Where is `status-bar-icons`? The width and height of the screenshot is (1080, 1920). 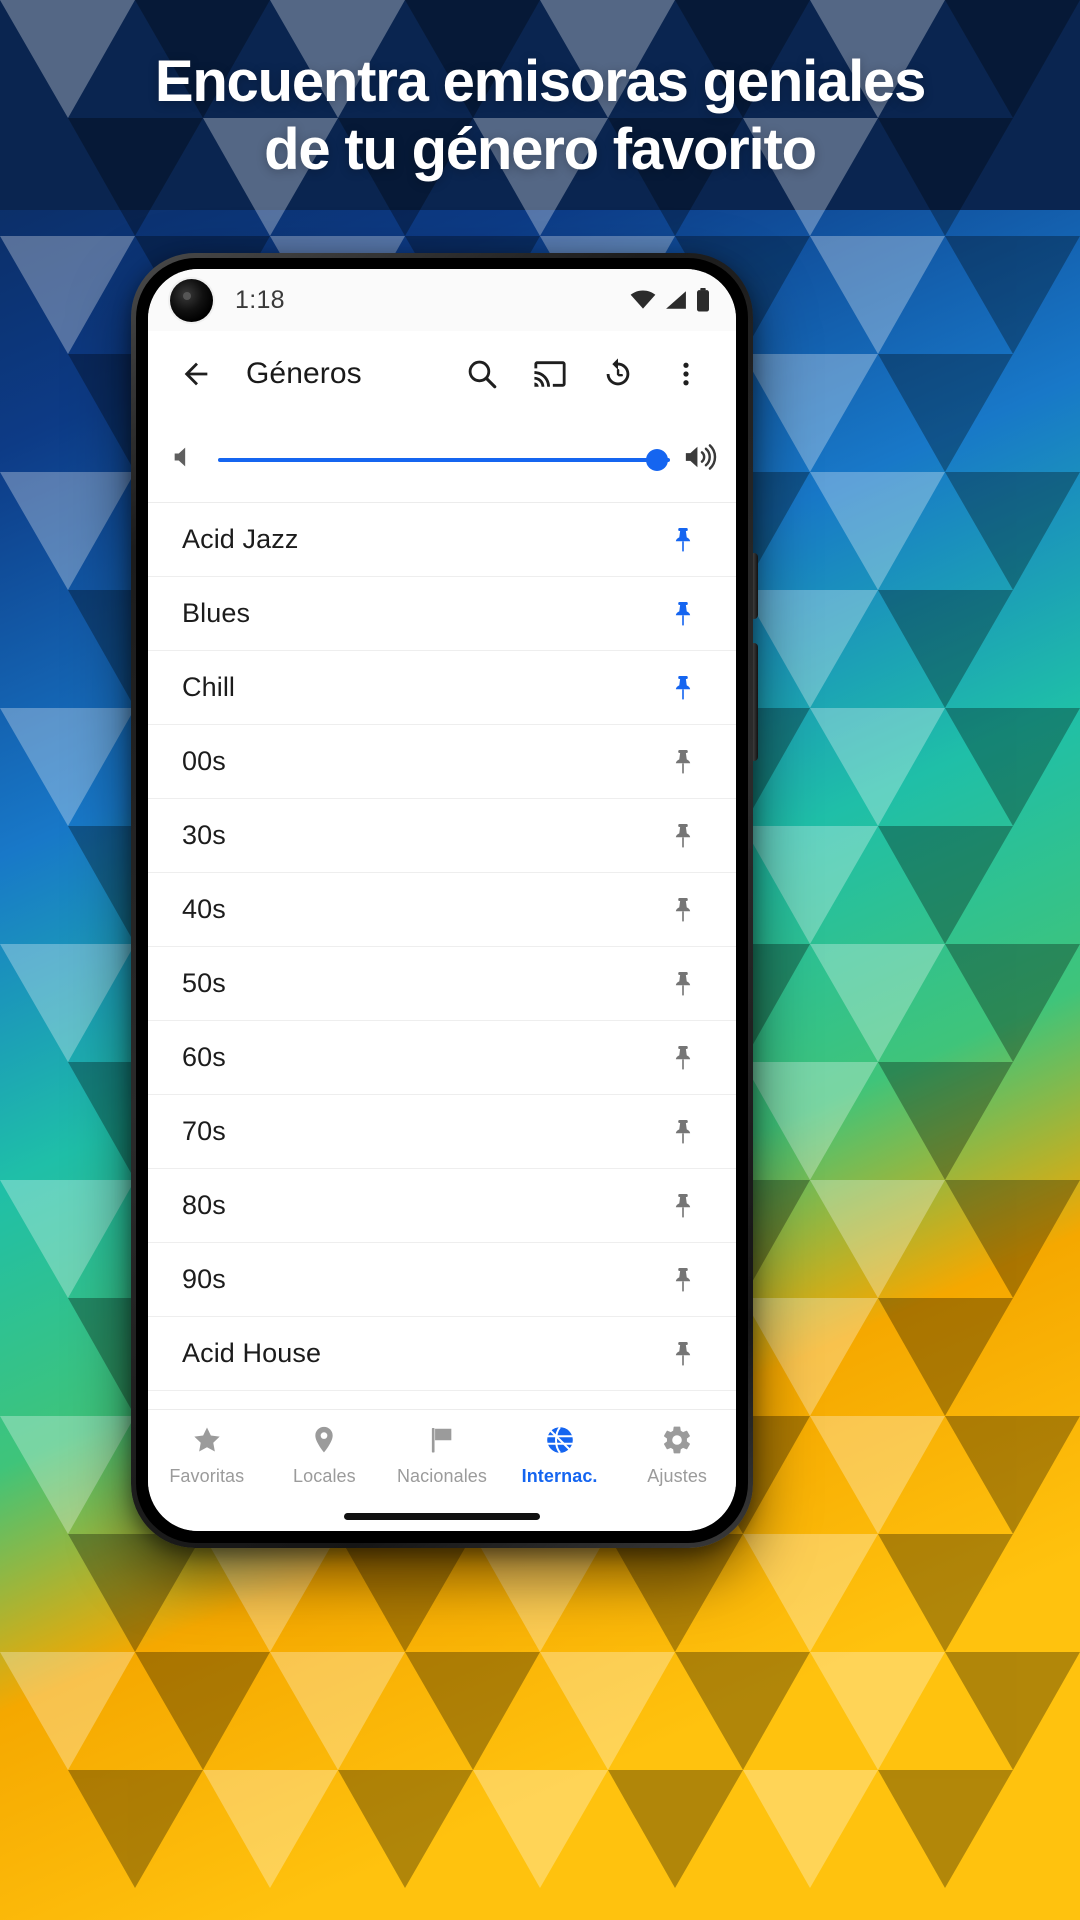
status-bar-icons is located at coordinates (670, 300).